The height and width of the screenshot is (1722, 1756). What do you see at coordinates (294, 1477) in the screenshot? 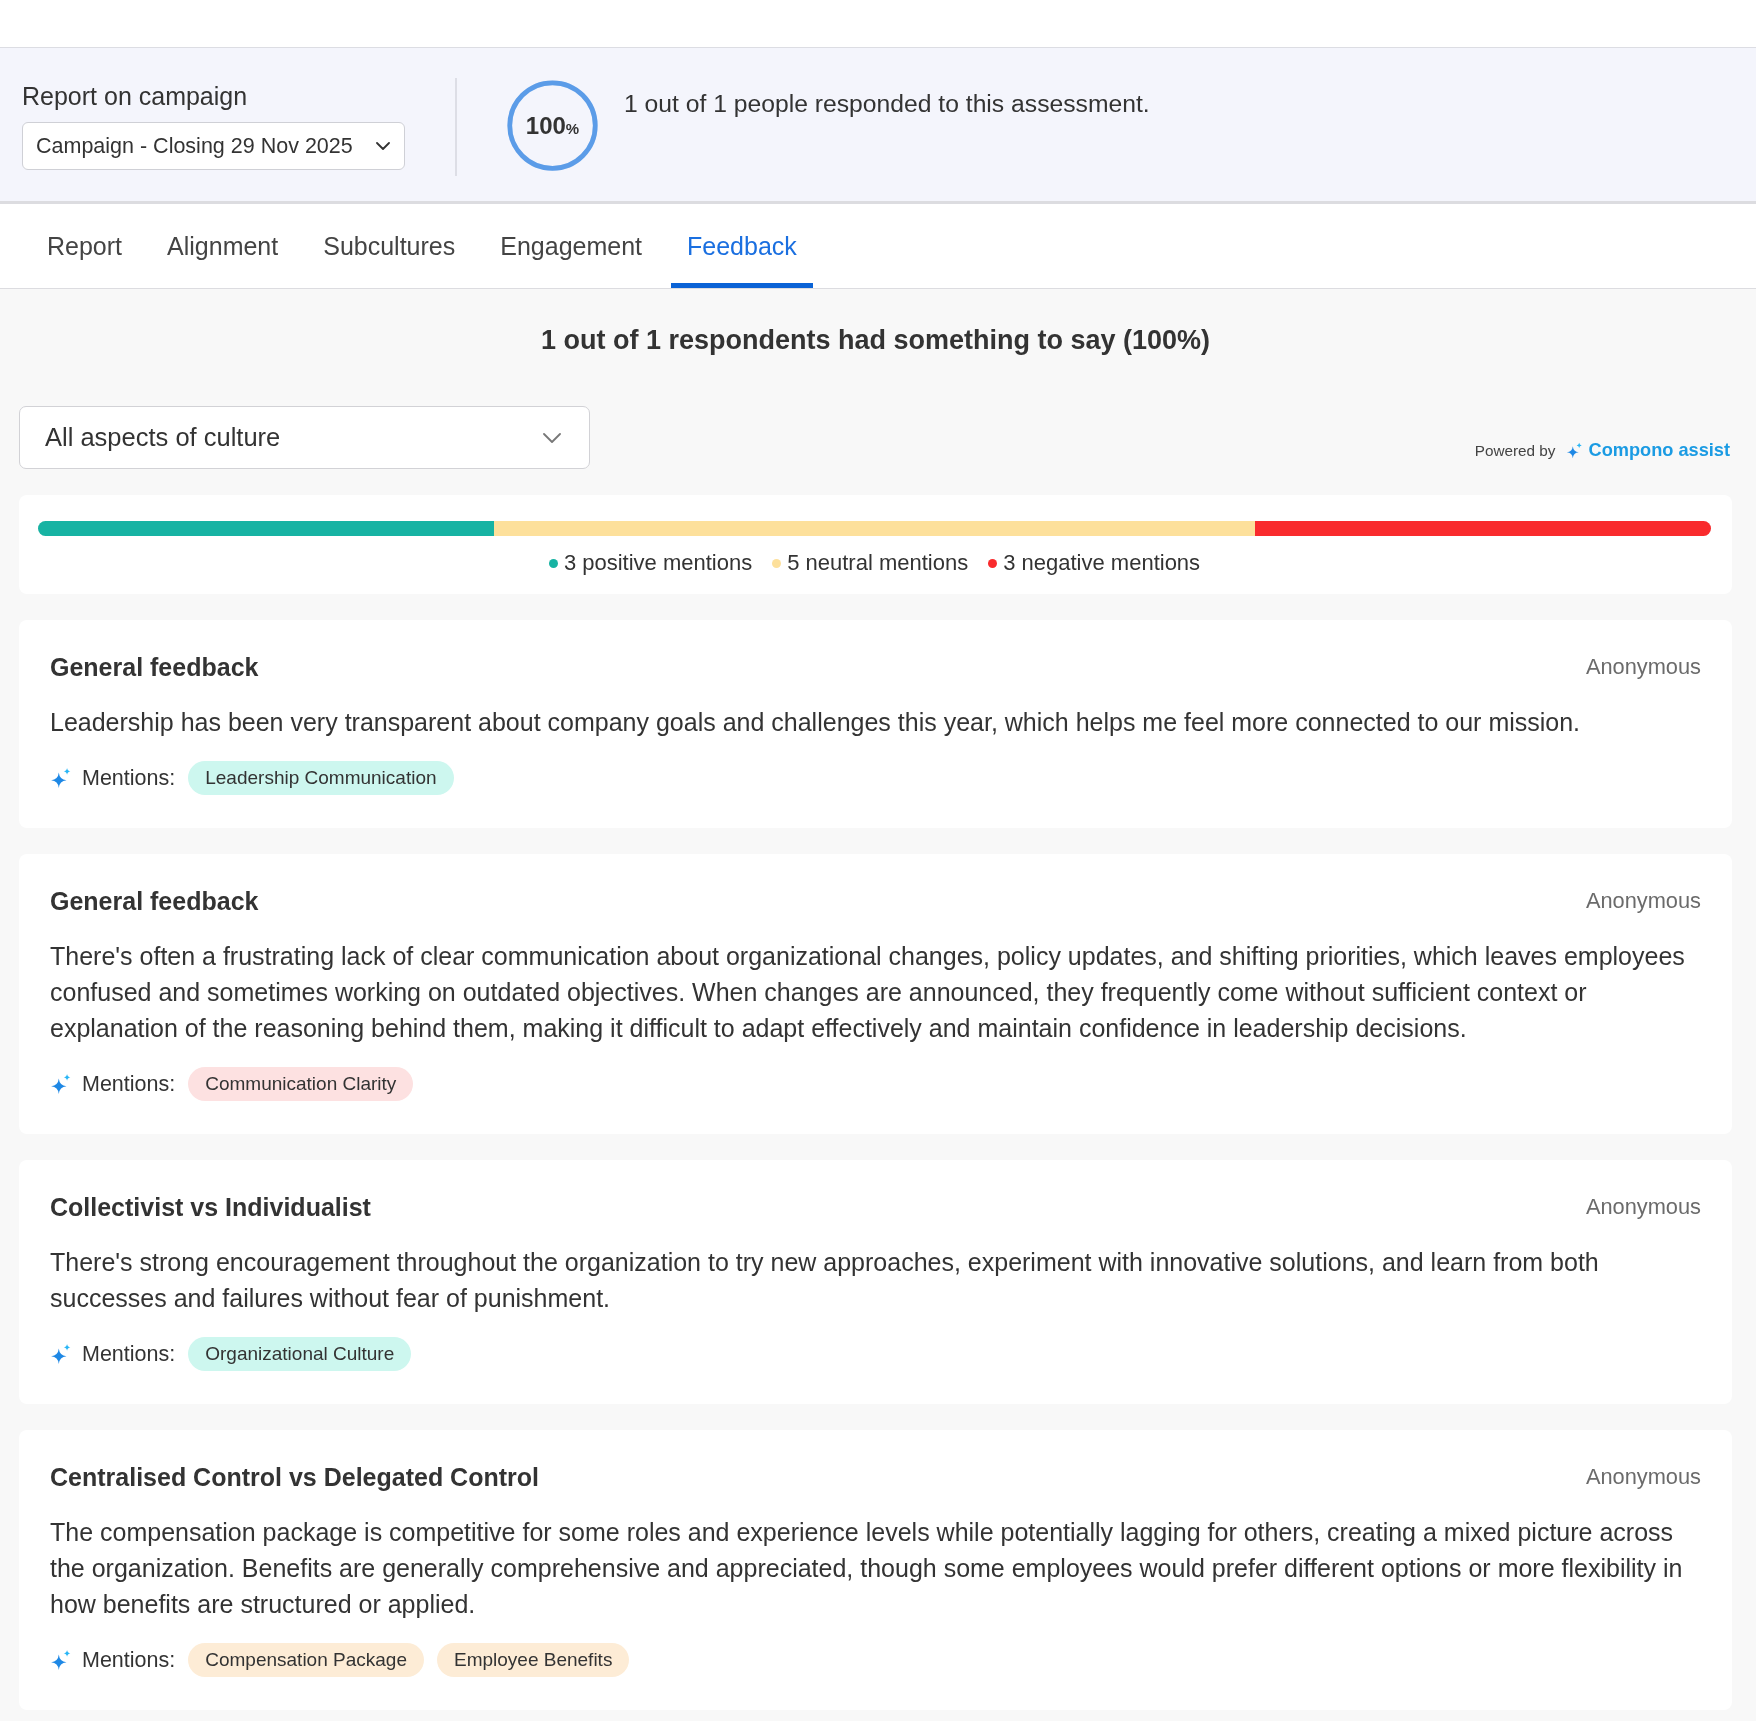
I see `feedback-title: Centralised Control vs Delegated Control` at bounding box center [294, 1477].